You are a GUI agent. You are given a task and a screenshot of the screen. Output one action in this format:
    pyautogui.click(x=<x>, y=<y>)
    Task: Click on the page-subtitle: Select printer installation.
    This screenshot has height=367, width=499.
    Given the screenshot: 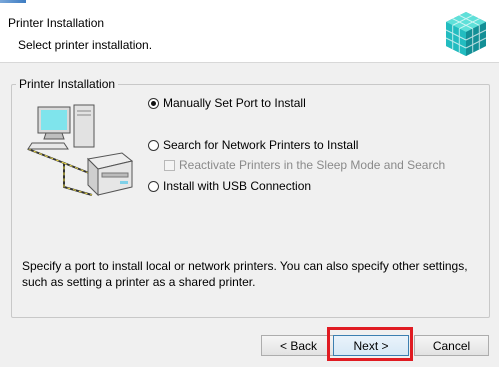 What is the action you would take?
    pyautogui.click(x=85, y=45)
    